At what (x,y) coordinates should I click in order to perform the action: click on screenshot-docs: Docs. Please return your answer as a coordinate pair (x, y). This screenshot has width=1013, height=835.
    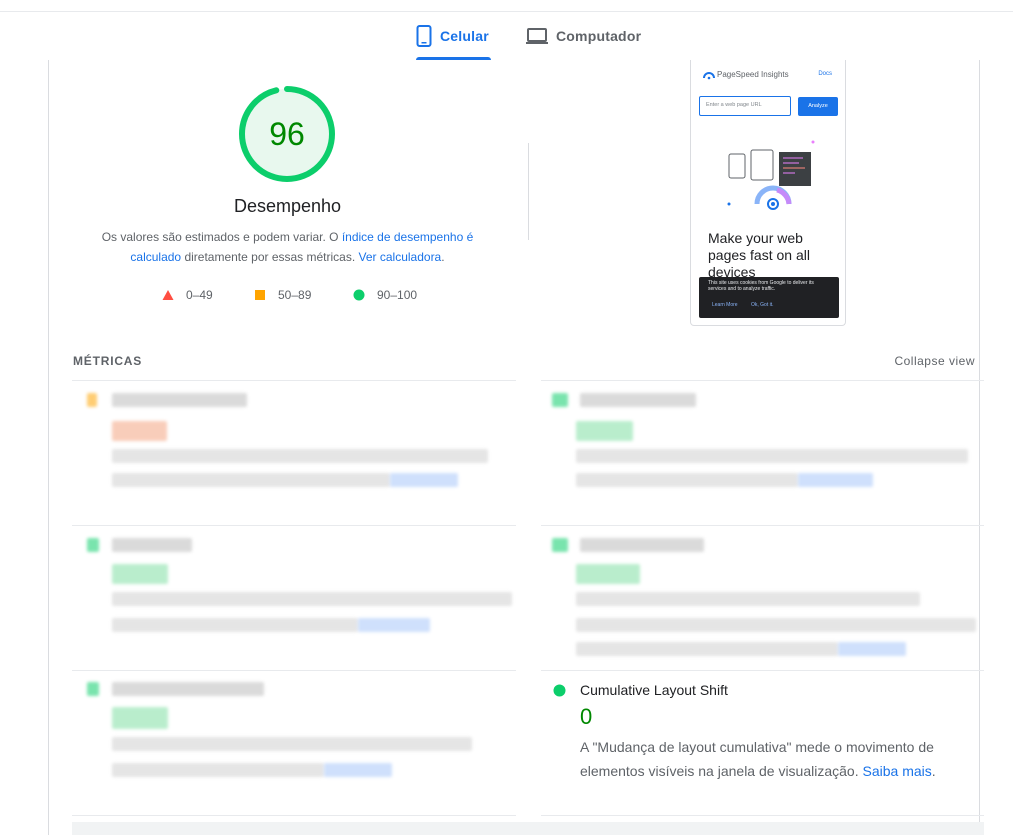
    Looking at the image, I should click on (825, 74).